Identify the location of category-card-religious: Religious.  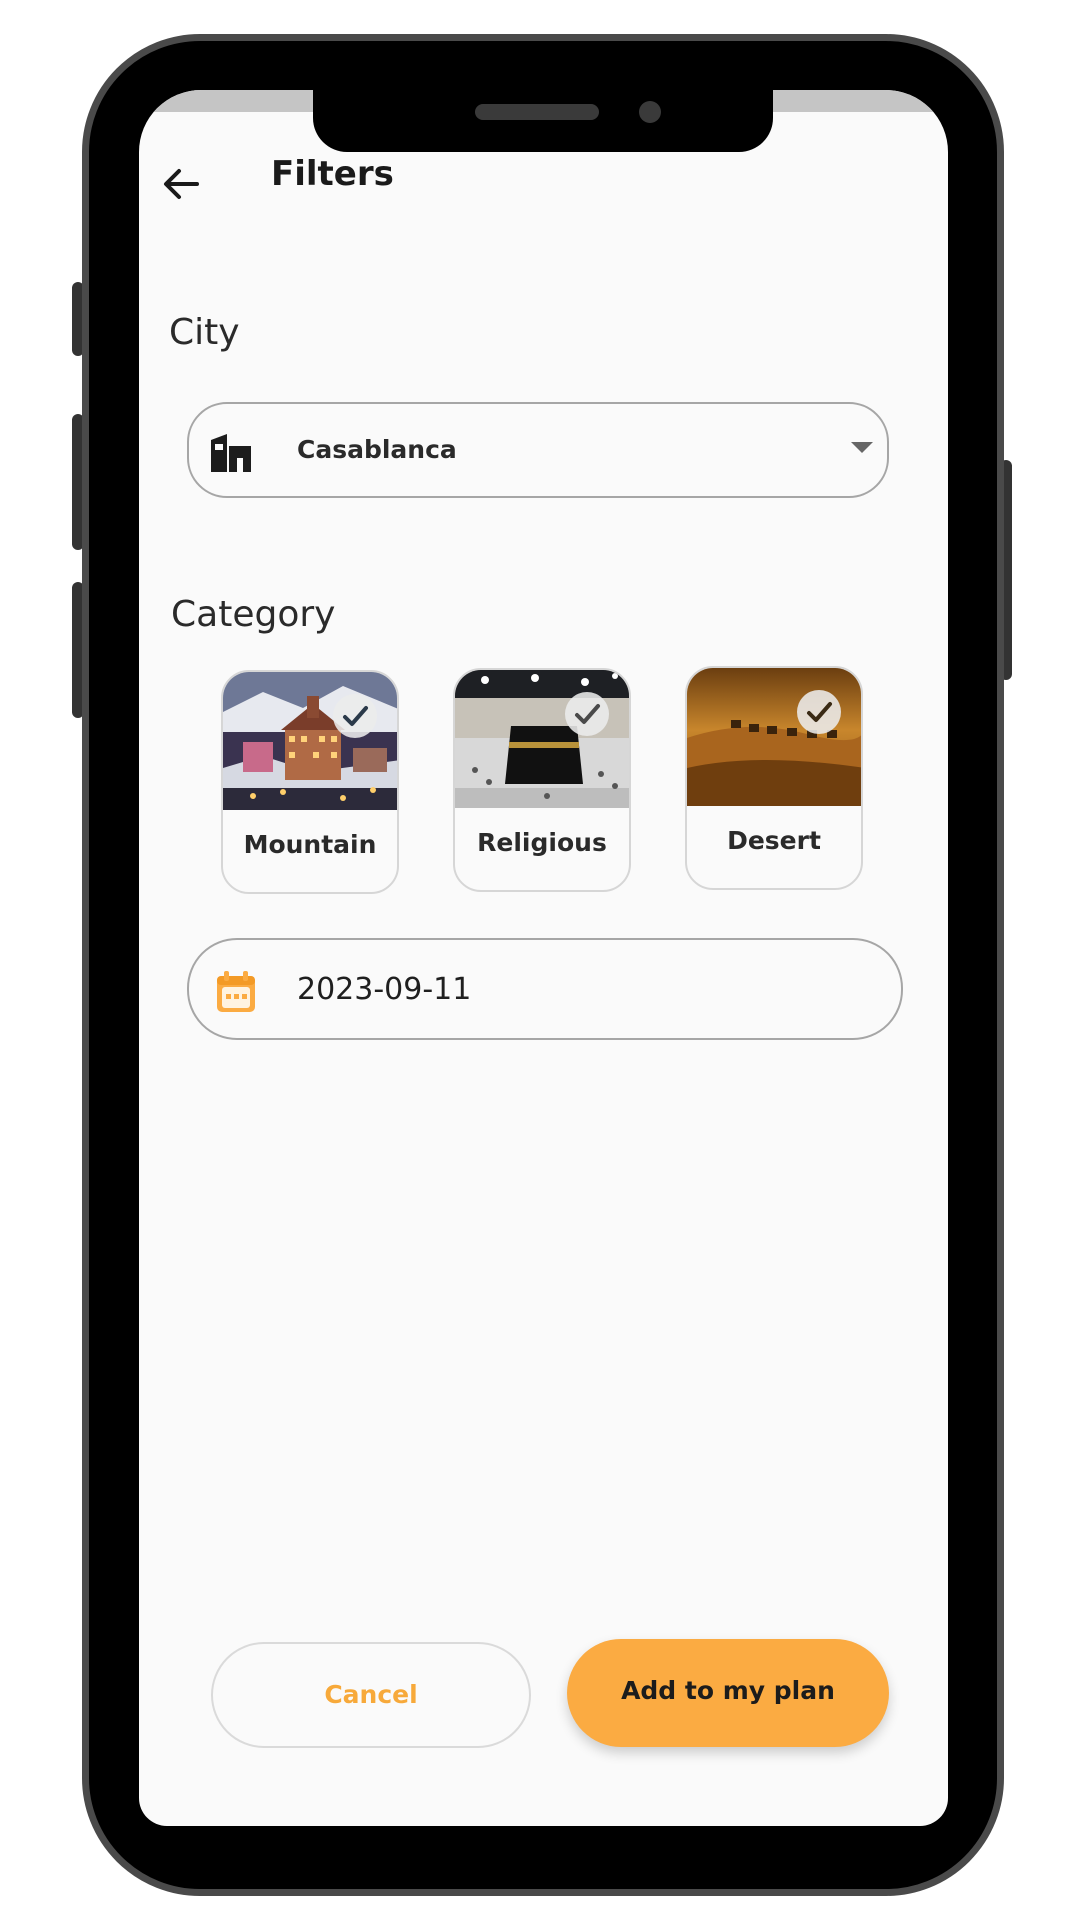
(542, 780).